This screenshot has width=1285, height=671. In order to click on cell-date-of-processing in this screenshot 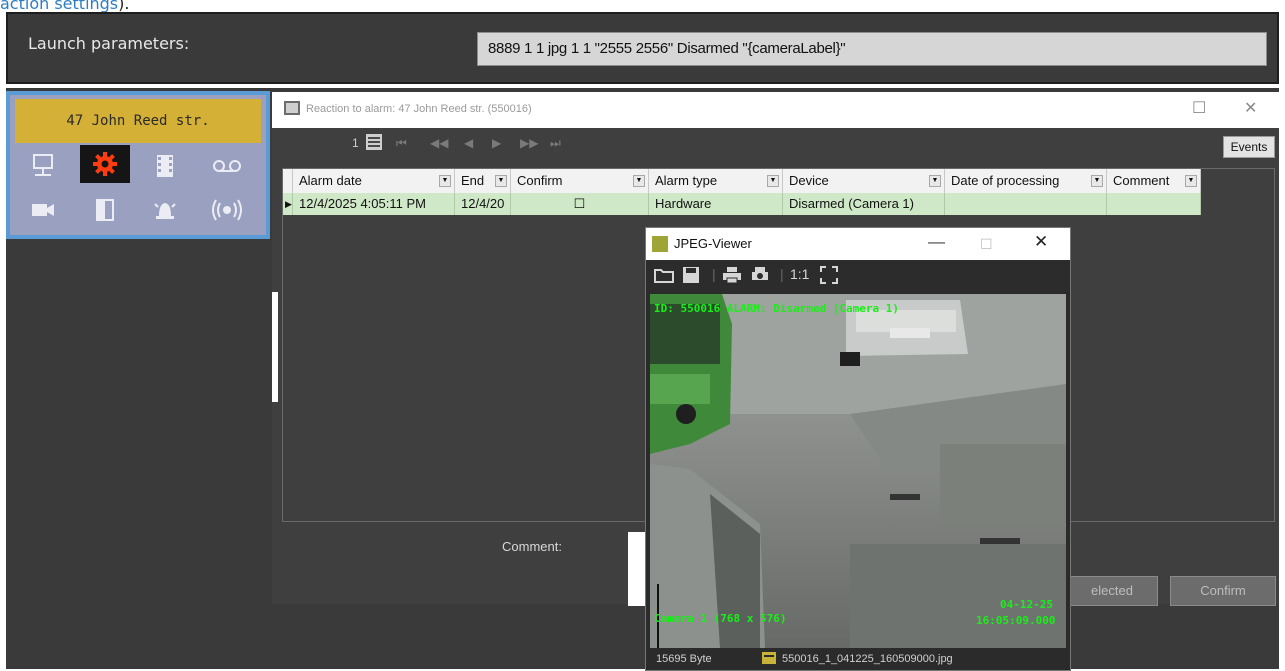, I will do `click(1026, 204)`.